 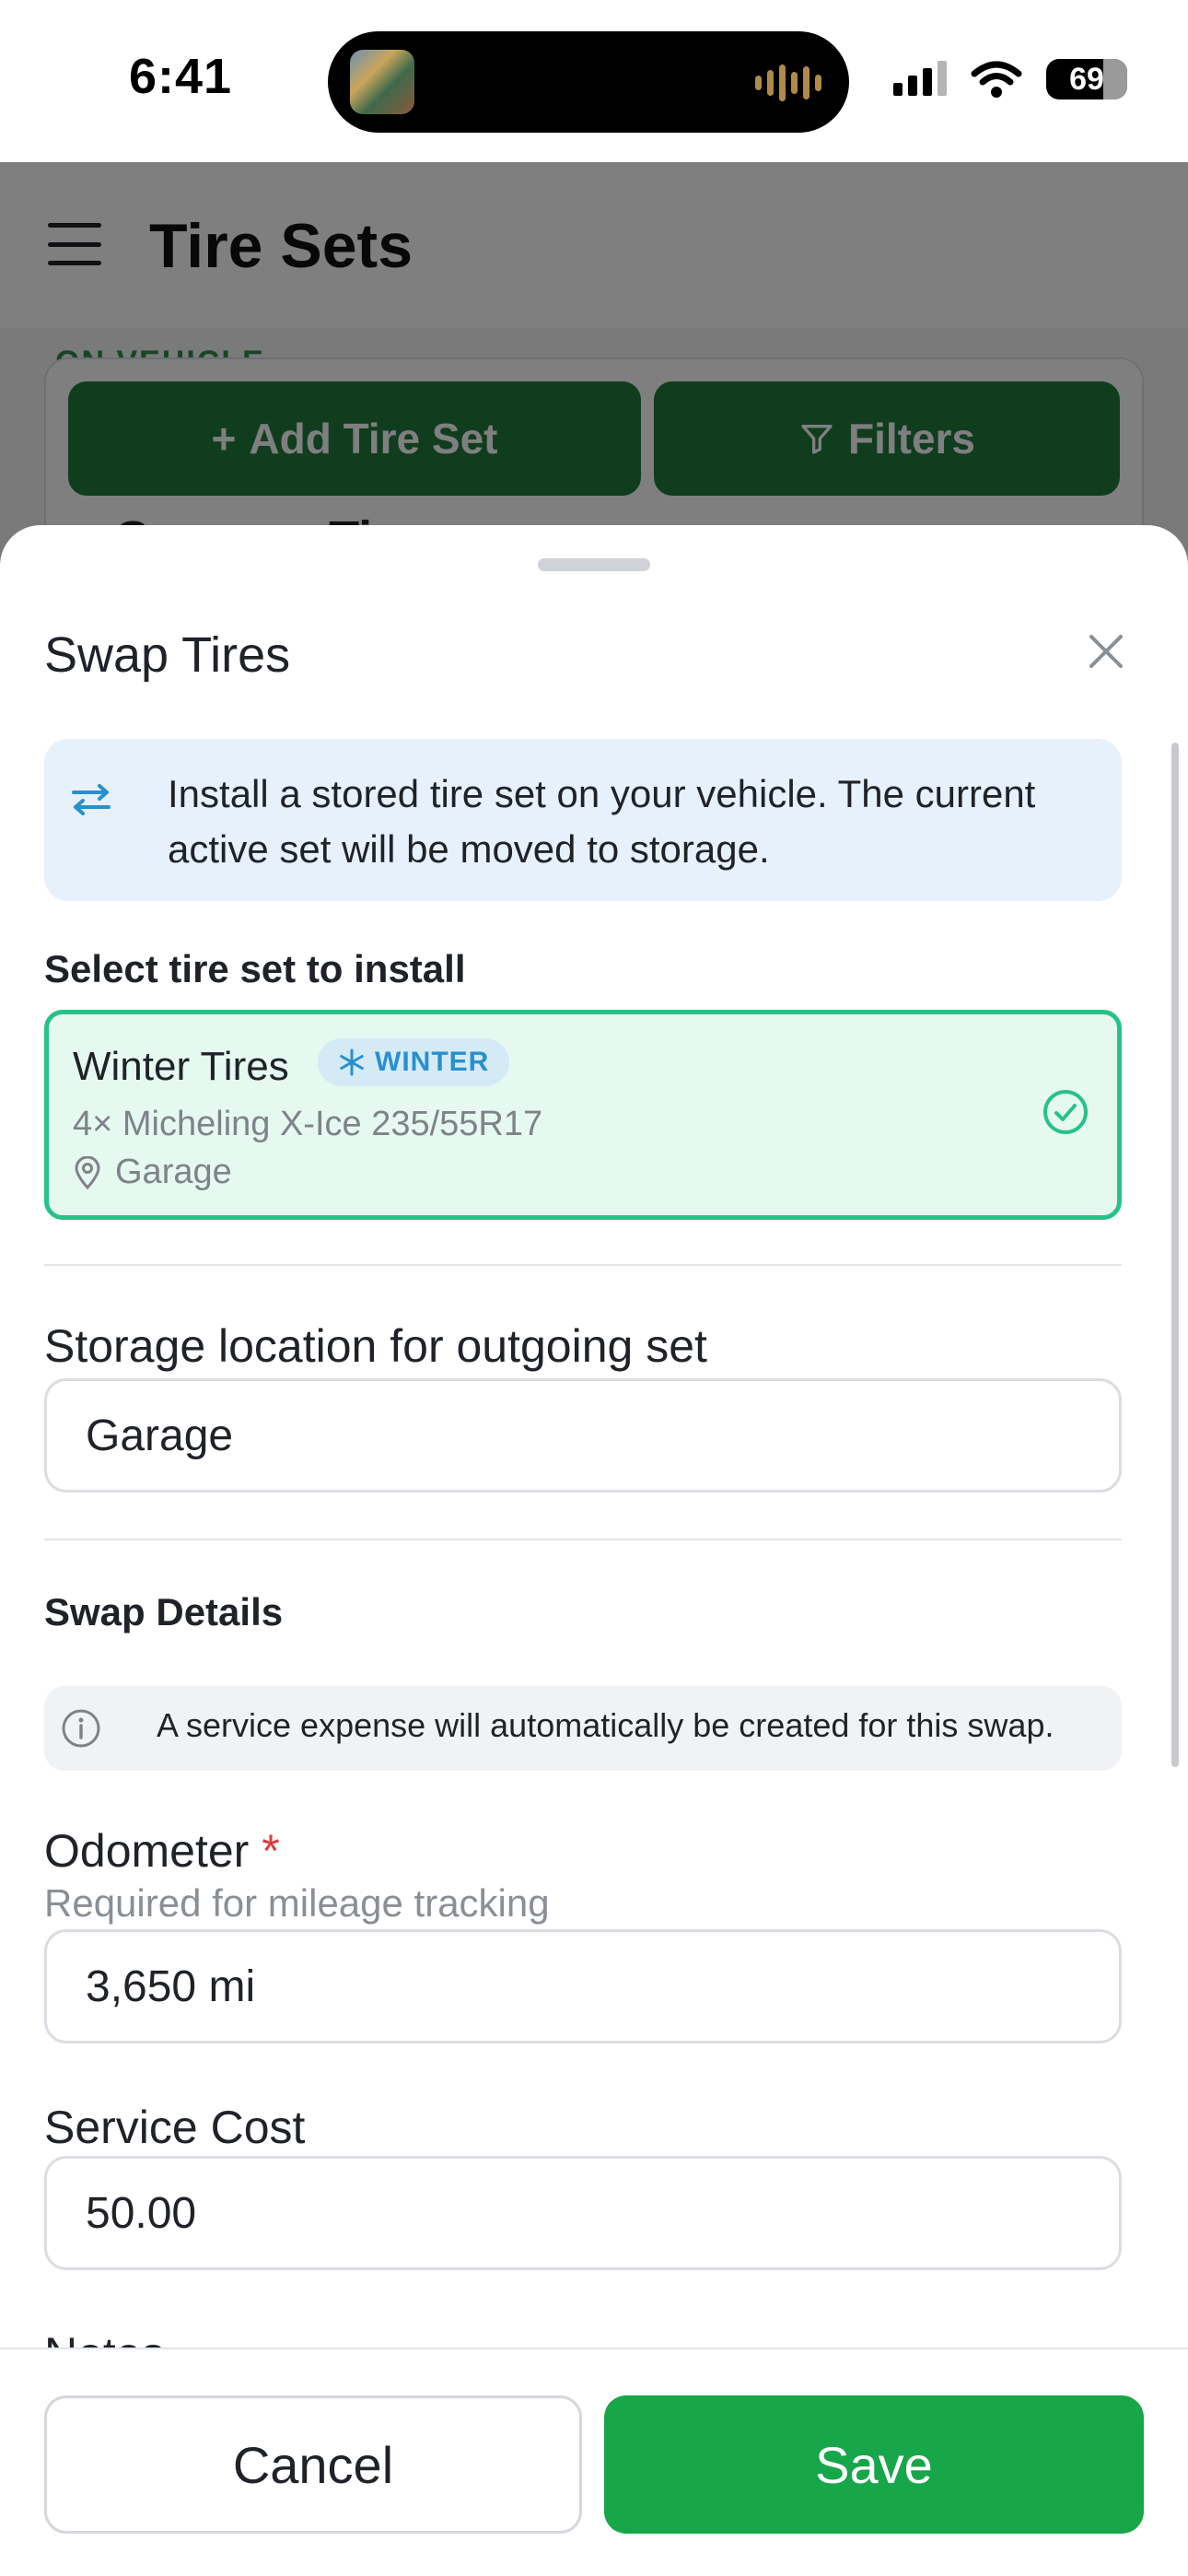 I want to click on storage-location-input: Garage, so click(x=583, y=1435).